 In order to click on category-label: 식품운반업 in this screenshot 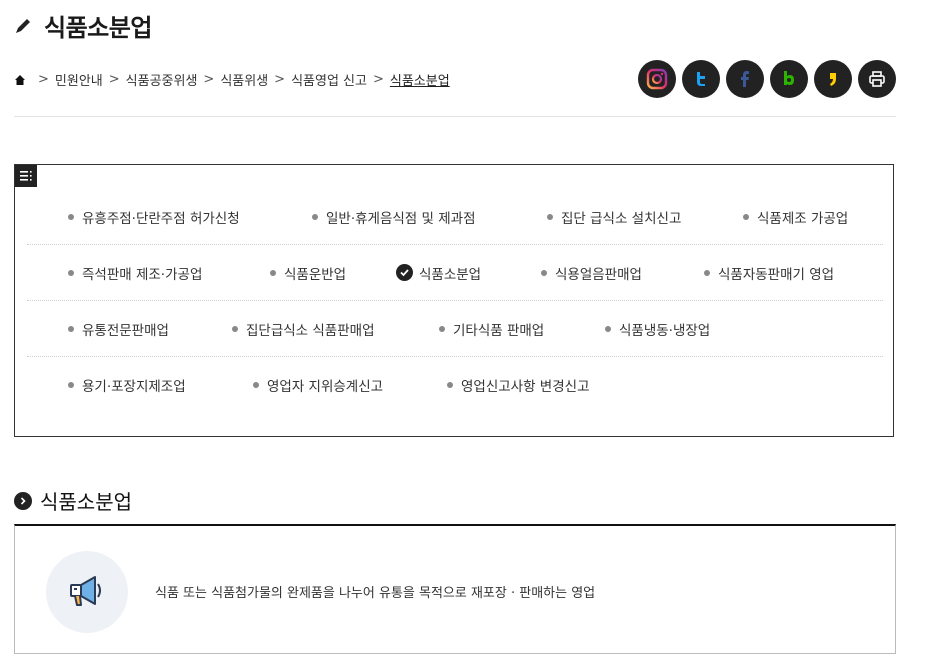, I will do `click(315, 274)`.